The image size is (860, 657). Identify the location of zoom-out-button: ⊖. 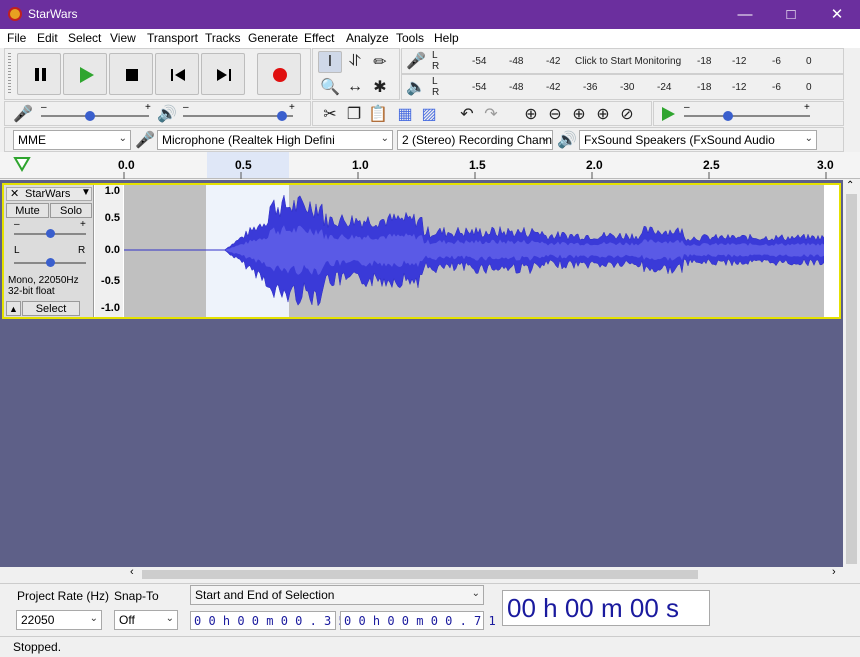
(555, 114).